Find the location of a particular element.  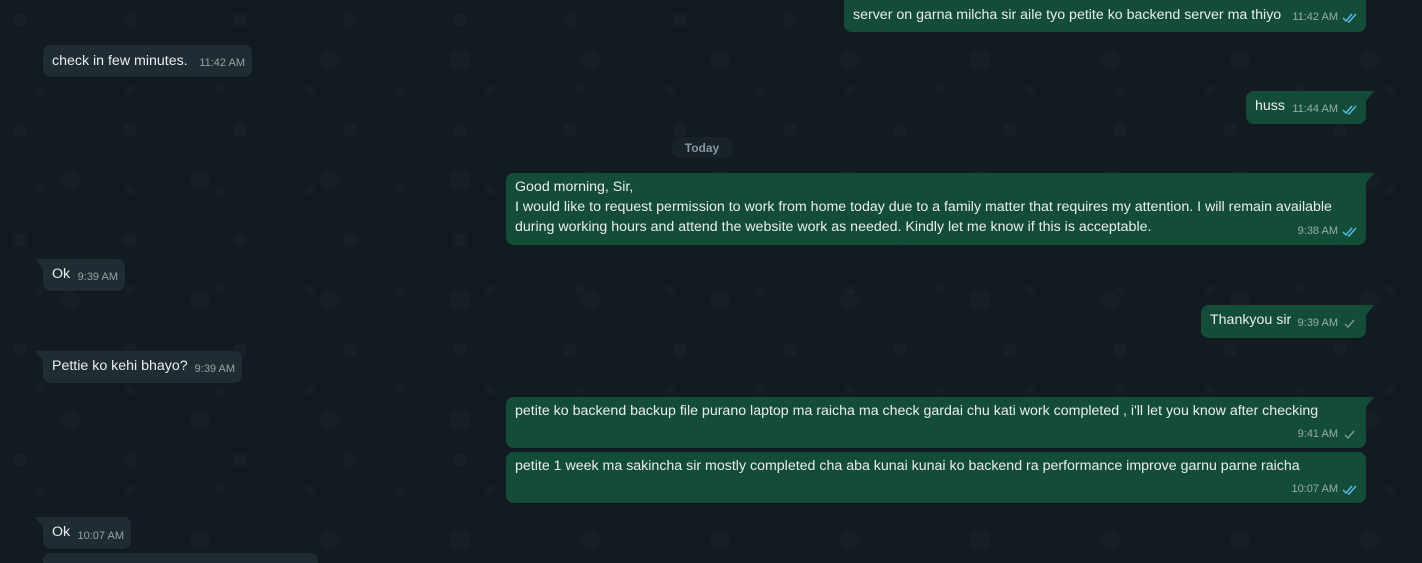

message-meta: 11:44 AM is located at coordinates (1325, 109).